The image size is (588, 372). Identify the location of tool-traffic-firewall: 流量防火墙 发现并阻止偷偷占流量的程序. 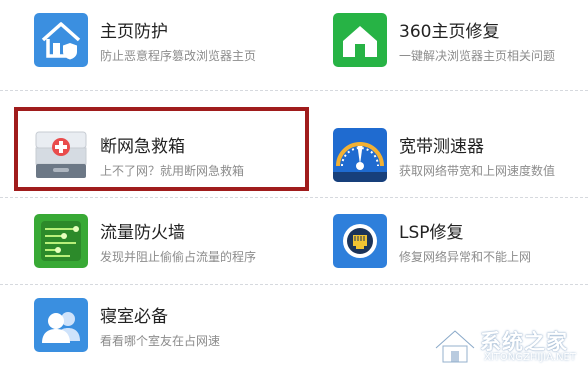
(164, 242).